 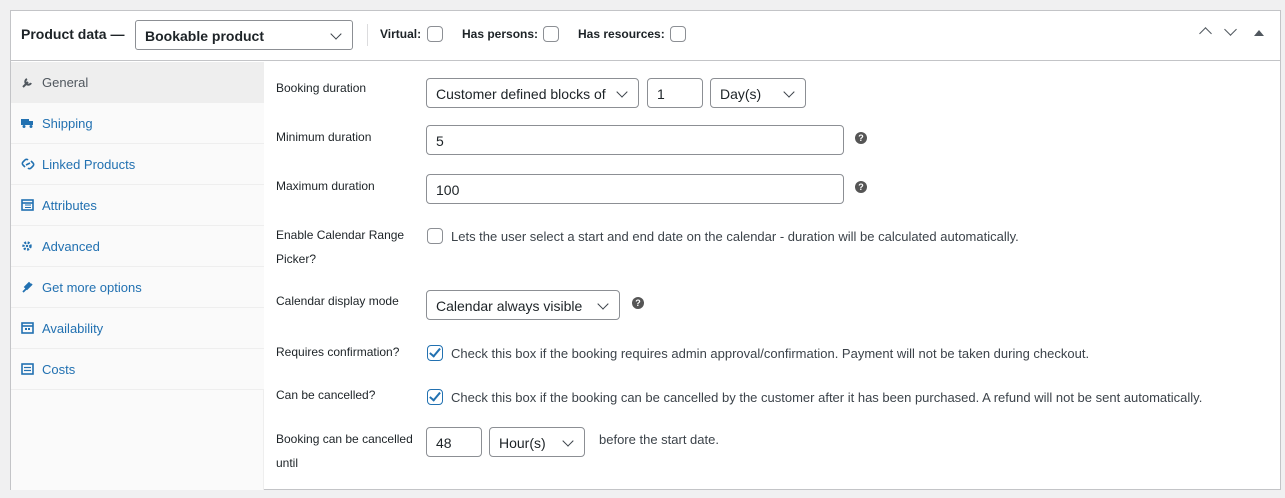 I want to click on min-duration-input: 5, so click(x=635, y=140).